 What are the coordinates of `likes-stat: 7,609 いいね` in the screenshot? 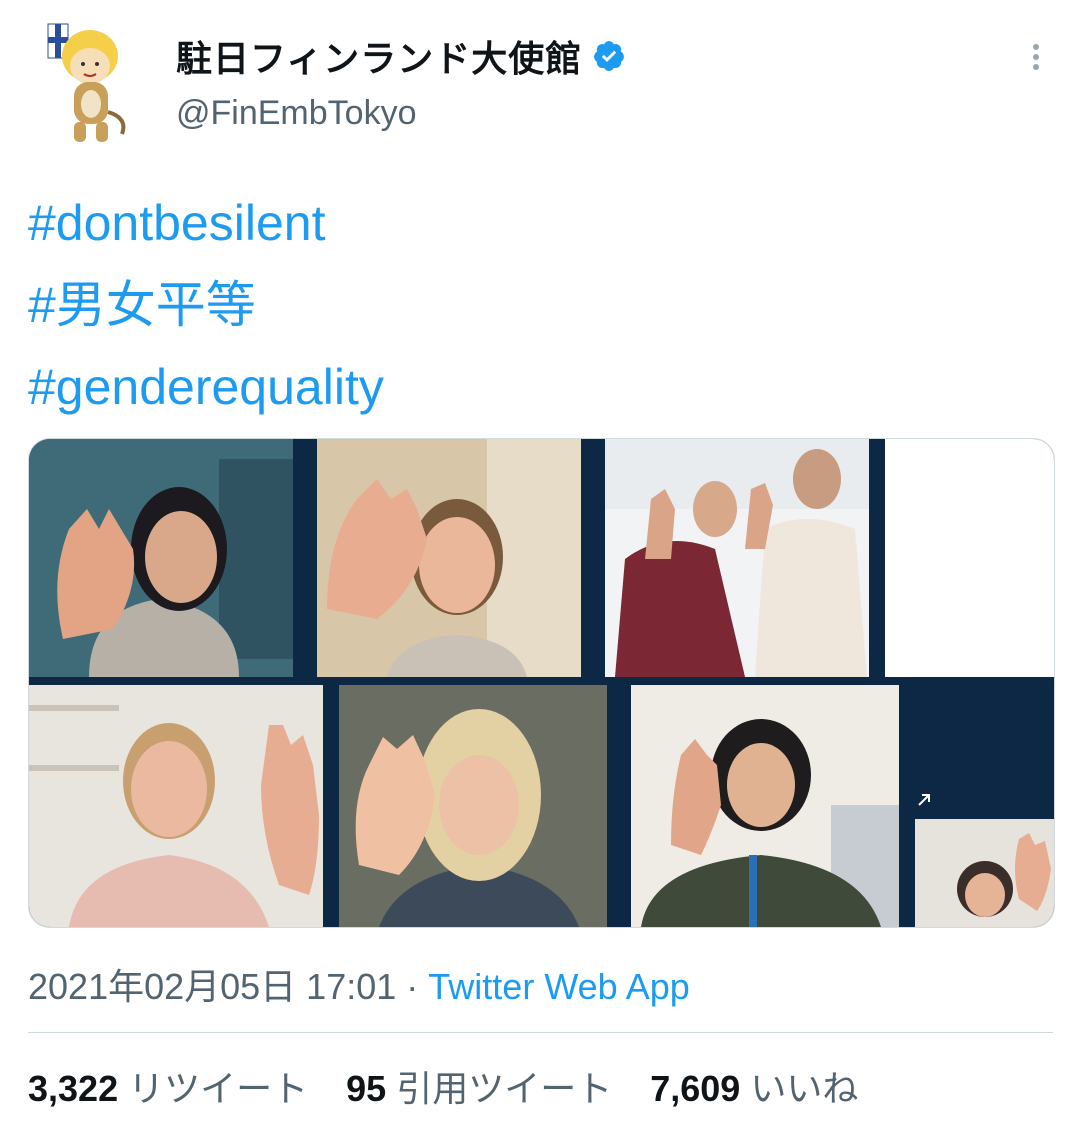 It's located at (754, 1088).